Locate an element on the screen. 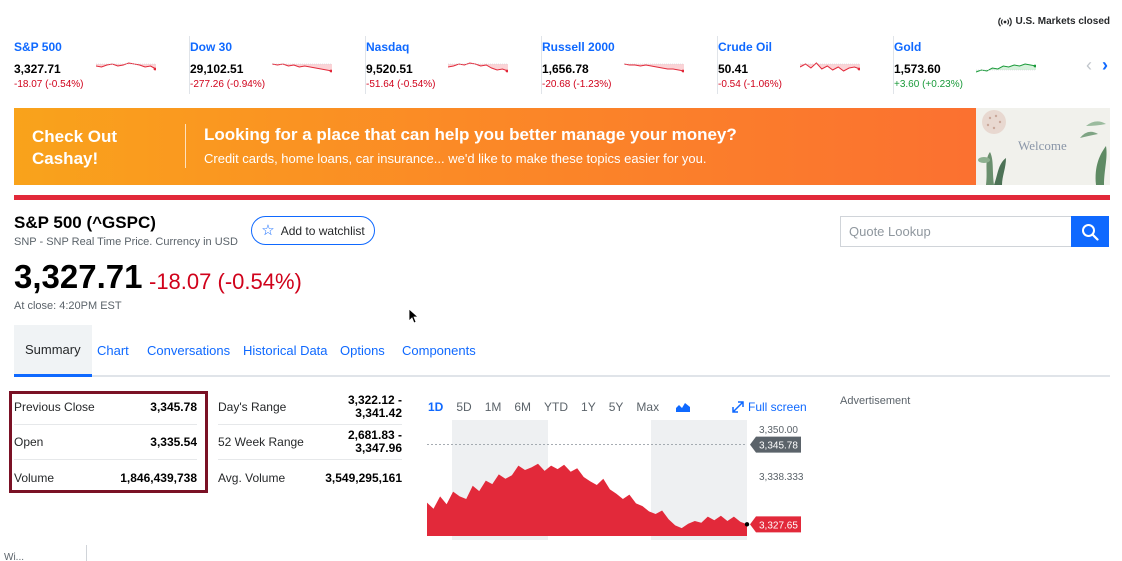  tab-historical-data: Historical Data is located at coordinates (285, 350).